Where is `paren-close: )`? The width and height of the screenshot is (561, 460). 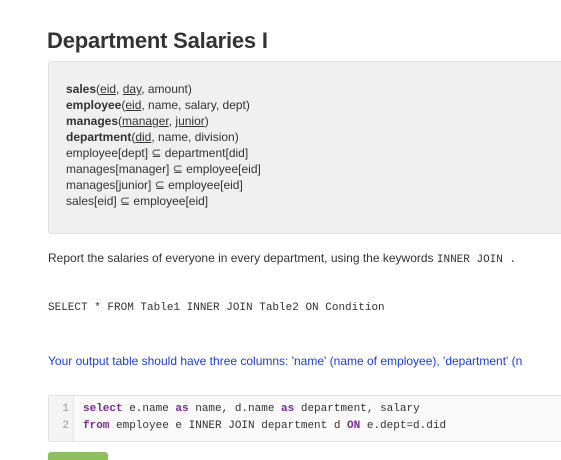
paren-close: ) is located at coordinates (206, 121).